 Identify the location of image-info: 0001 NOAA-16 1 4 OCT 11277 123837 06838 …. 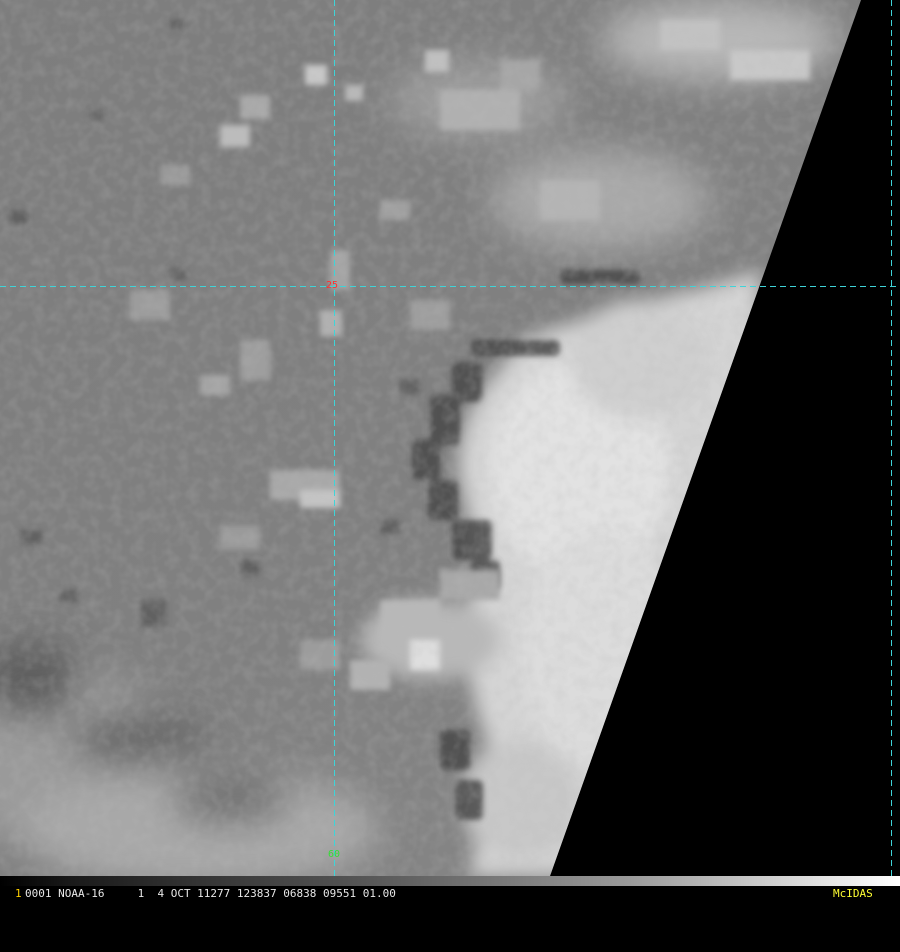
(210, 893).